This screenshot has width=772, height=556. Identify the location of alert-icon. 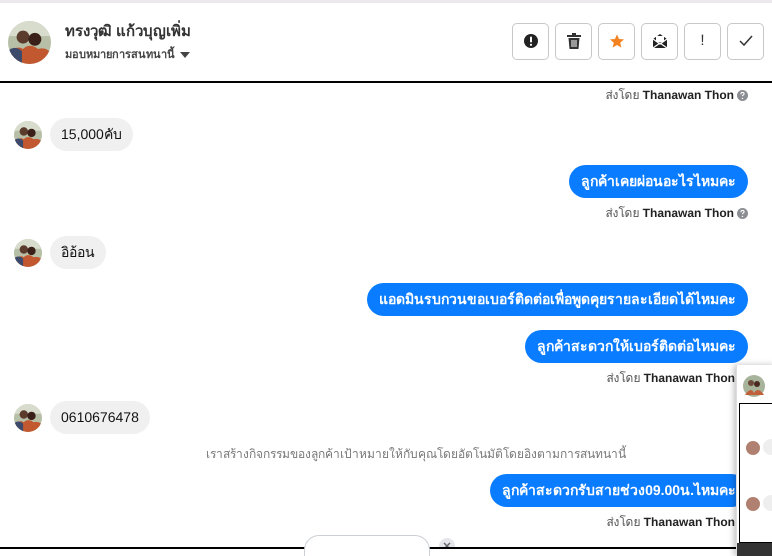
(530, 41).